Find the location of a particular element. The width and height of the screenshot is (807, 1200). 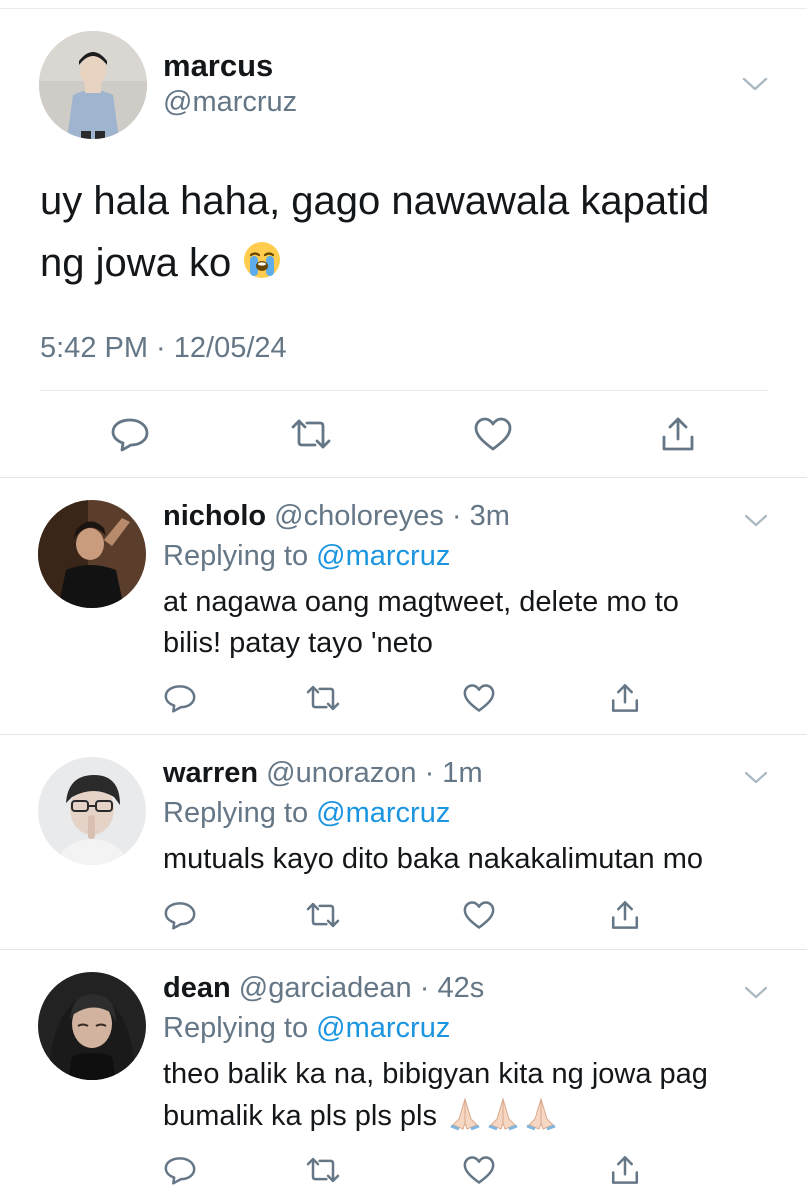

handle-and-time: @choloreyes · 3m is located at coordinates (392, 516).